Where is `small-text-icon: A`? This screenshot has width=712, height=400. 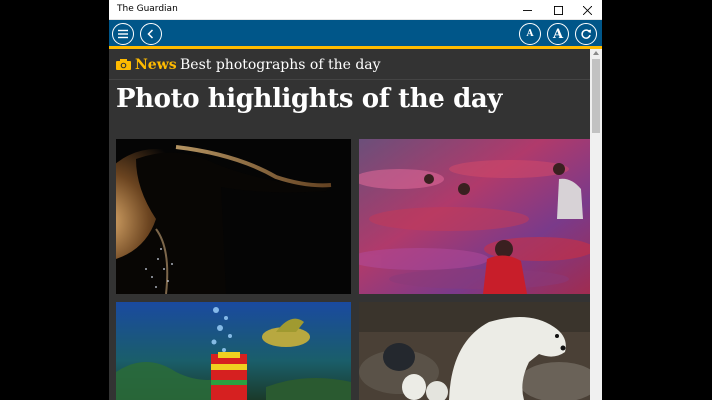
small-text-icon: A is located at coordinates (530, 33).